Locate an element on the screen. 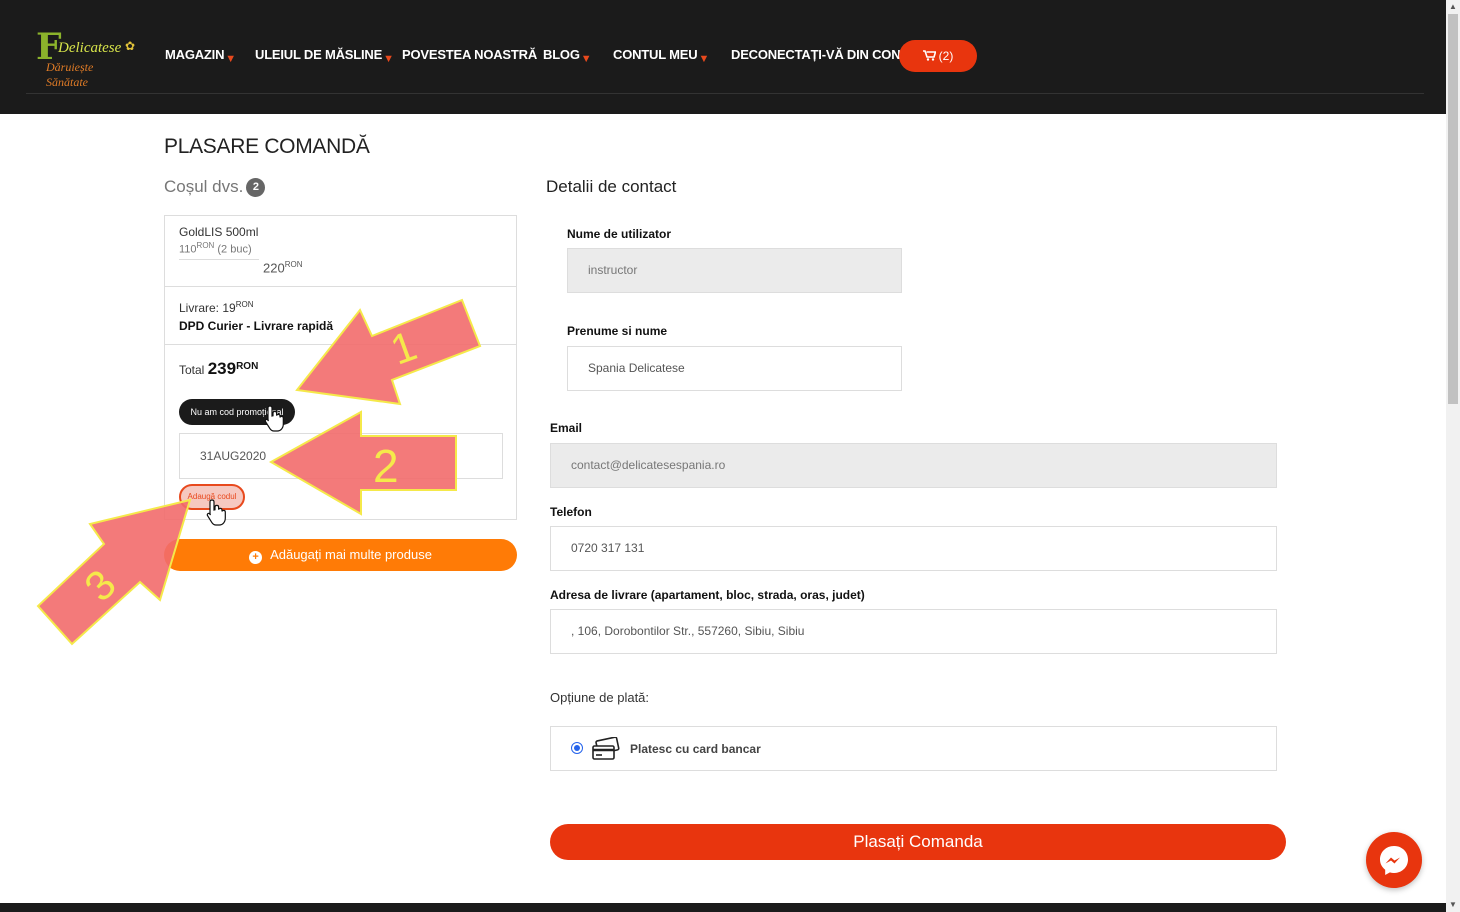 This screenshot has width=1460, height=912. messenger-icon is located at coordinates (1394, 860).